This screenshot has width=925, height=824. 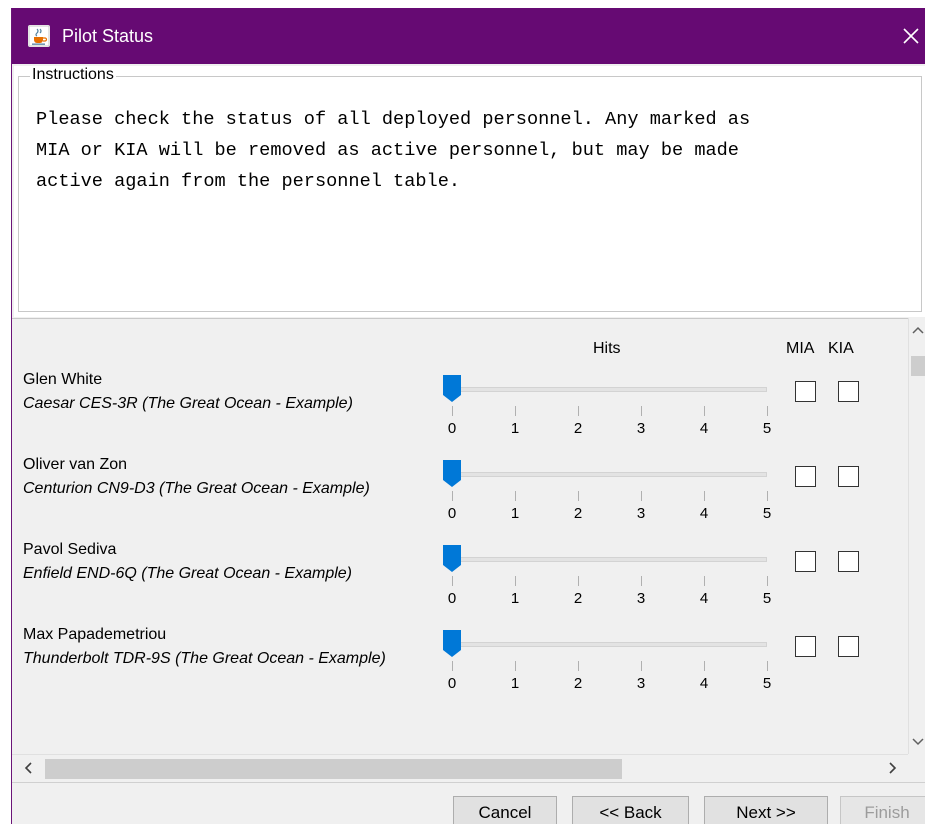 I want to click on next-button: Next >>, so click(x=766, y=810).